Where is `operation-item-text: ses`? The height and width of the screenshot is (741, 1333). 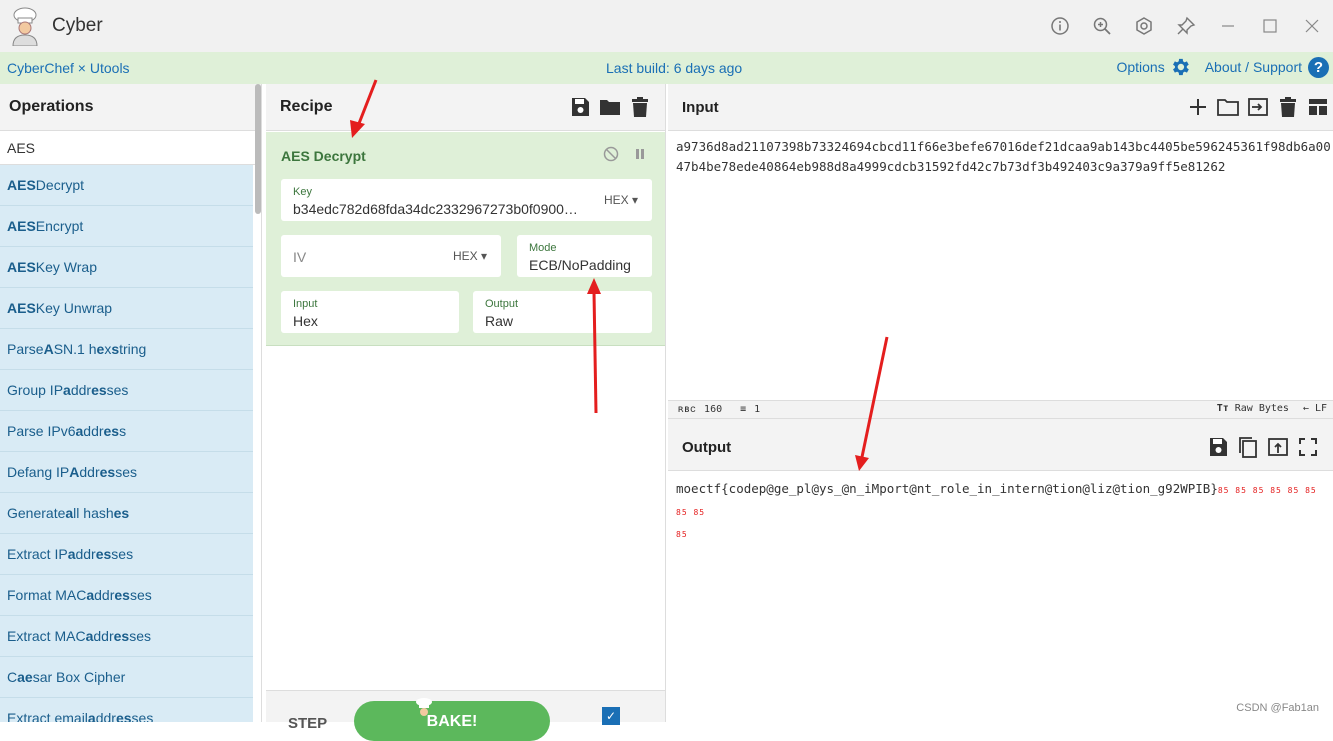
operation-item-text: ses is located at coordinates (140, 636).